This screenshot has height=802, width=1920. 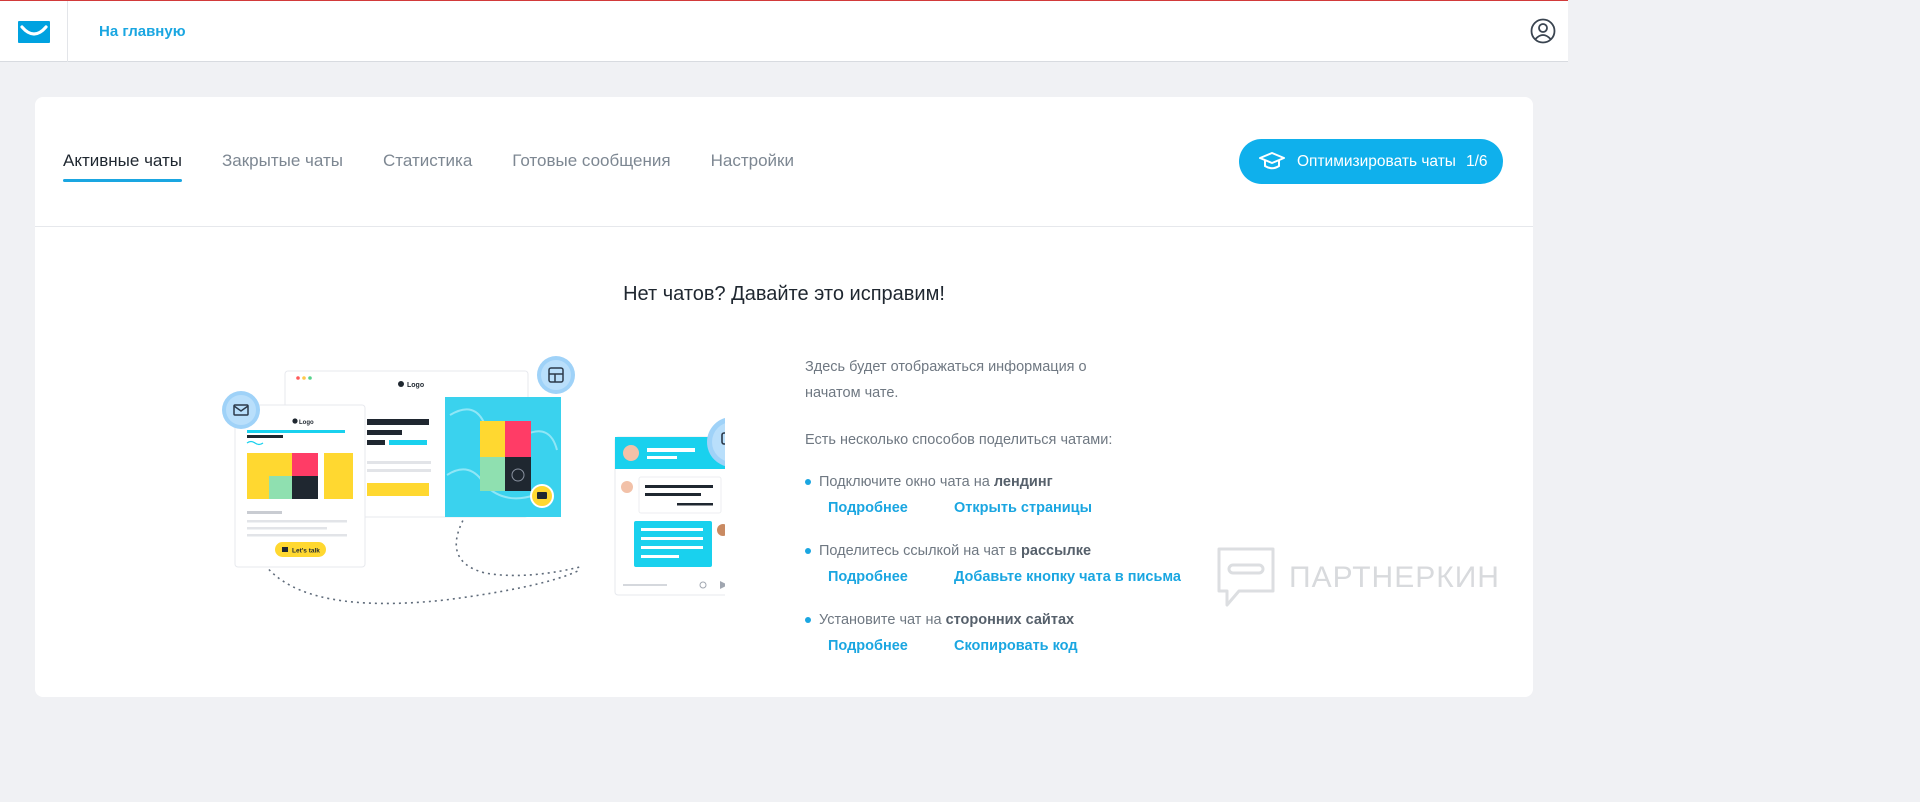 What do you see at coordinates (904, 482) in the screenshot?
I see `share-option-text: Подключите окно чата на` at bounding box center [904, 482].